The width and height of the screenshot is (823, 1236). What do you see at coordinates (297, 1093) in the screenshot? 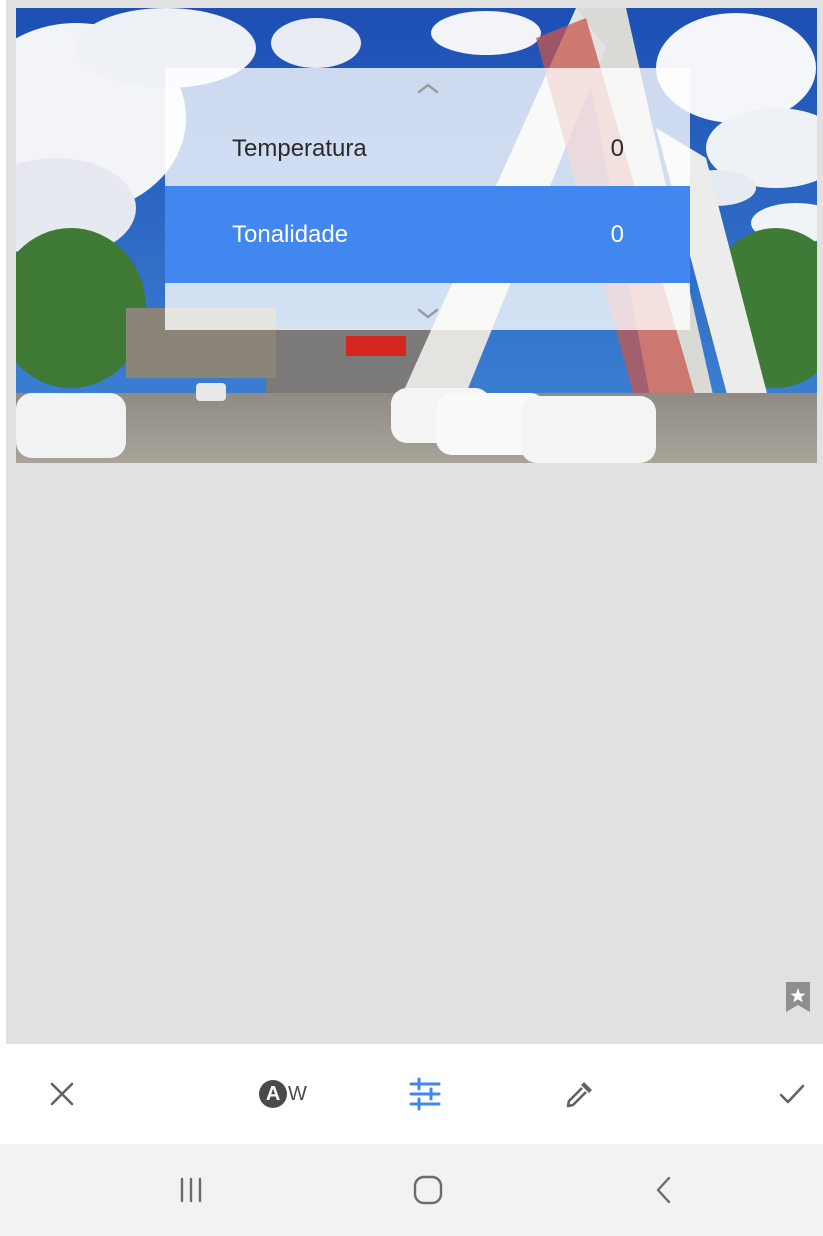
I see `white-badge: W` at bounding box center [297, 1093].